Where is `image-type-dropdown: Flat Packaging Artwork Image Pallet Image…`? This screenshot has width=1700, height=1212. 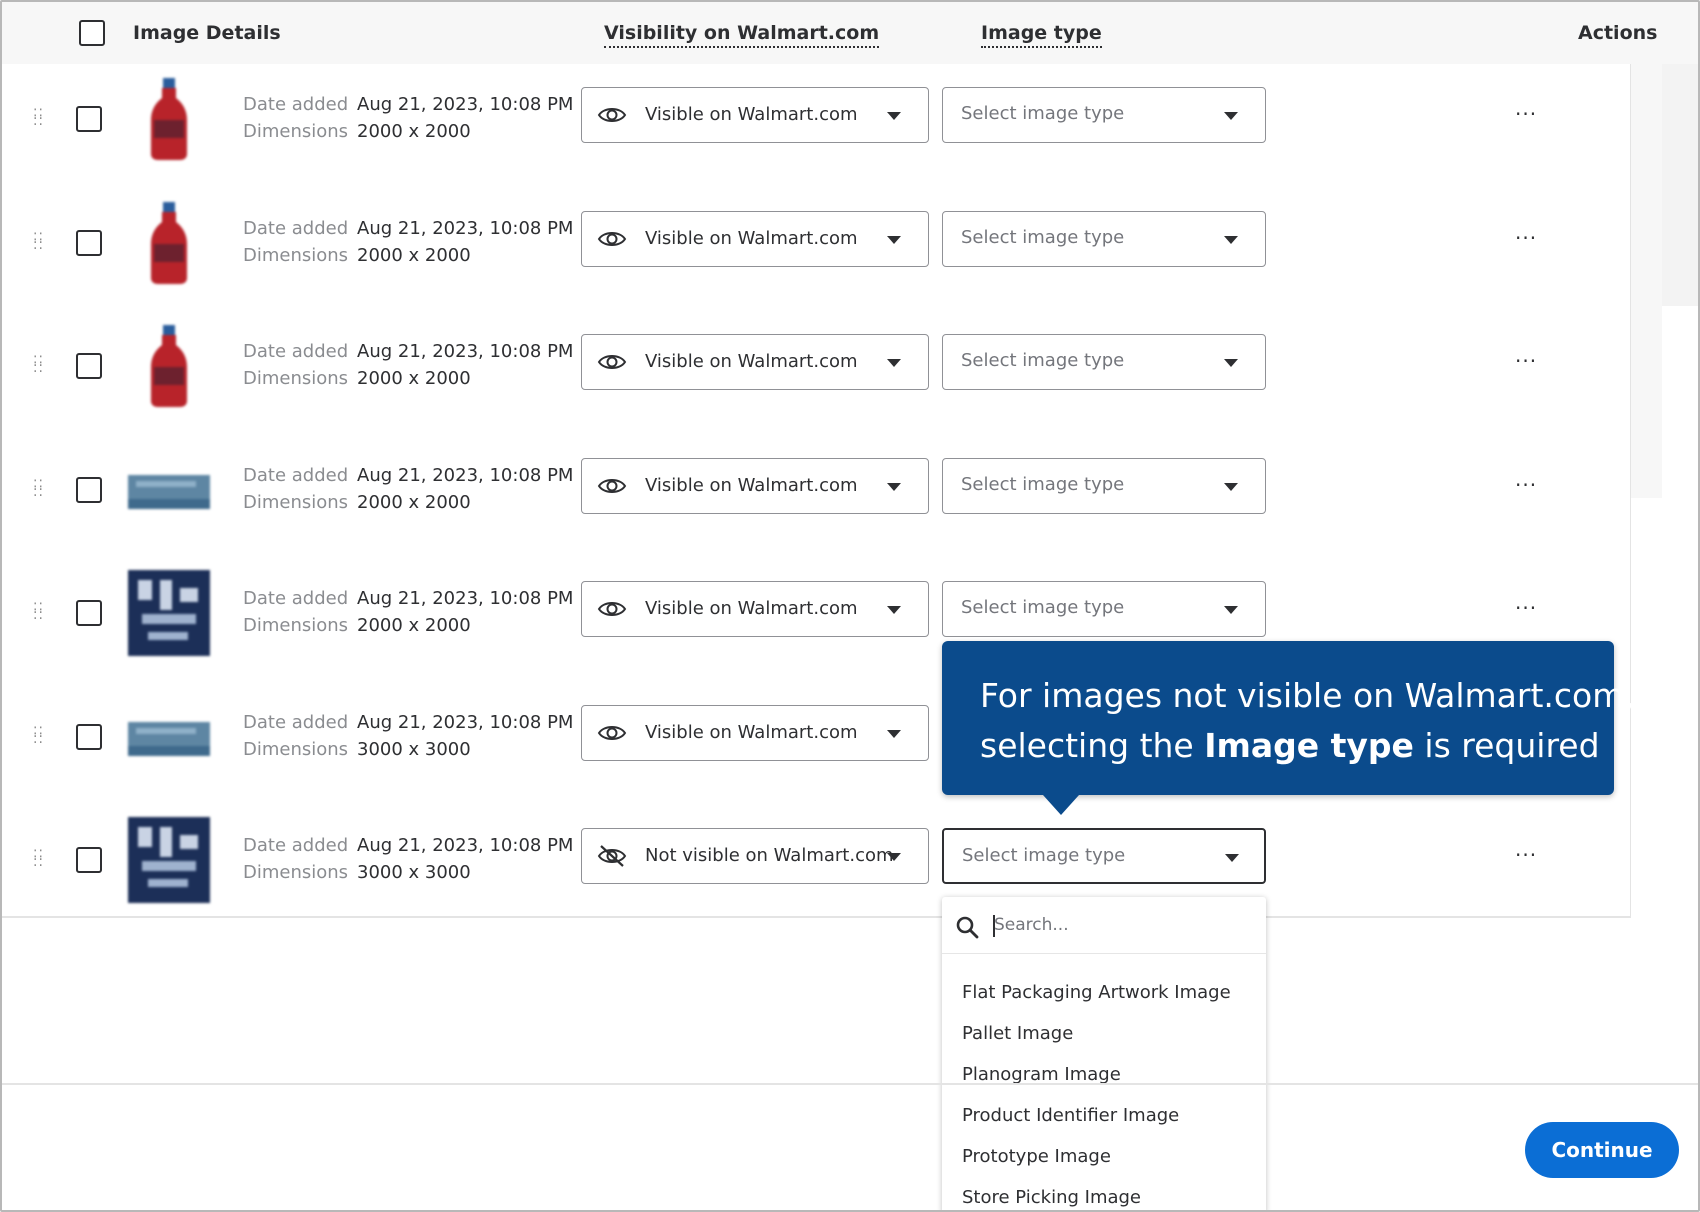 image-type-dropdown: Flat Packaging Artwork Image Pallet Image… is located at coordinates (1104, 1053).